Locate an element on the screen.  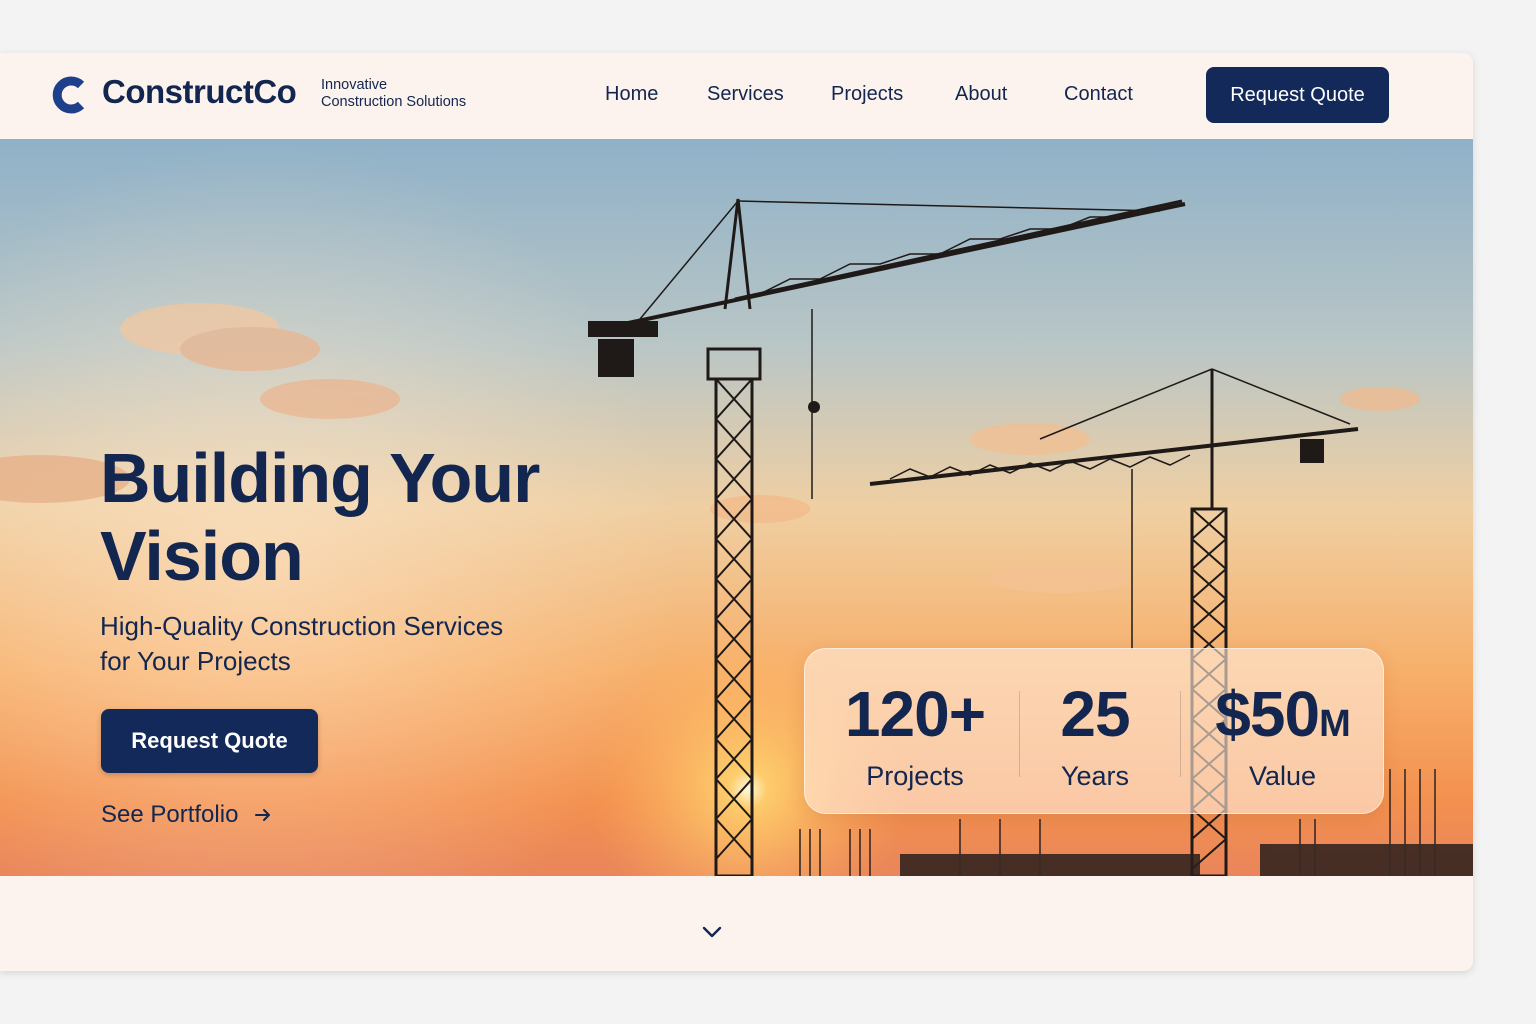
subheadline-line-2: for Your Projects is located at coordinates (195, 661).